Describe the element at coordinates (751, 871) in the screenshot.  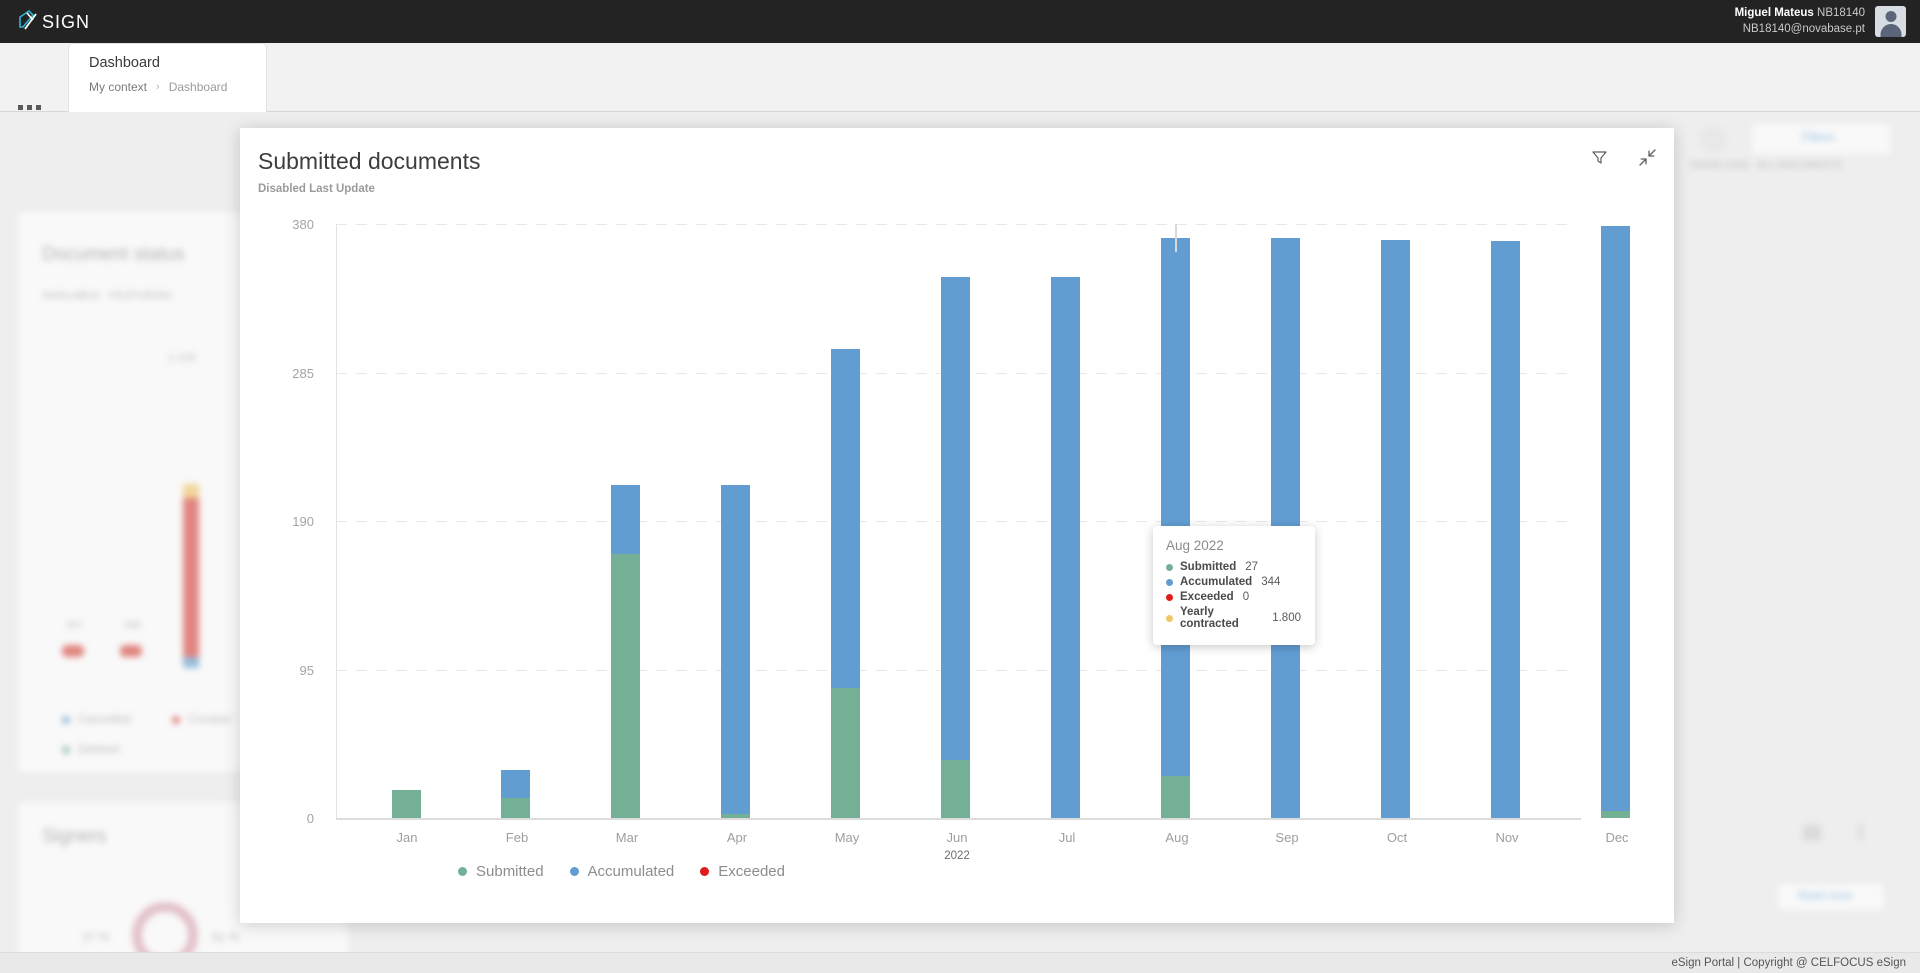
I see `legend-label-exceeded: Exceeded` at that location.